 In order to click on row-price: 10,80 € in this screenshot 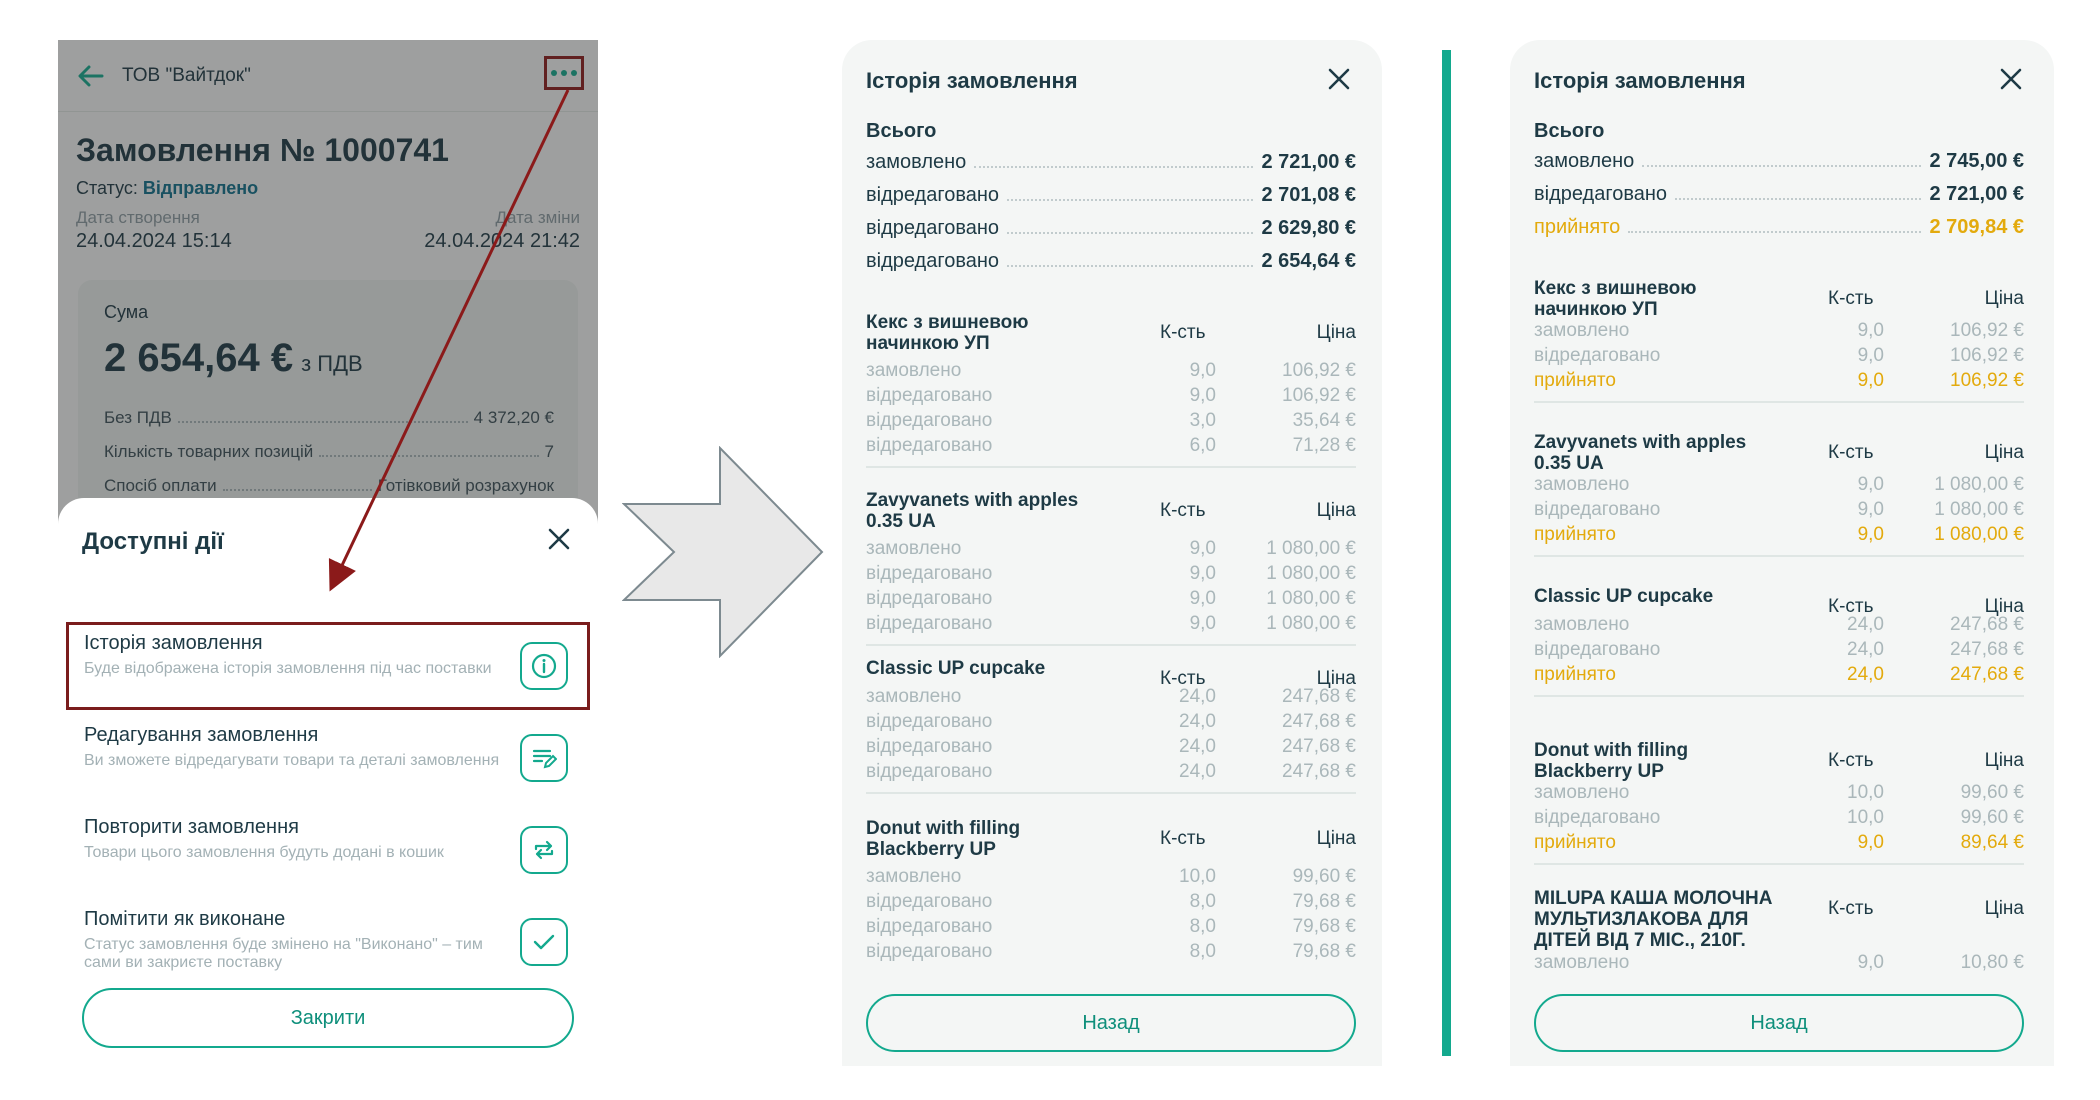, I will do `click(1992, 962)`.